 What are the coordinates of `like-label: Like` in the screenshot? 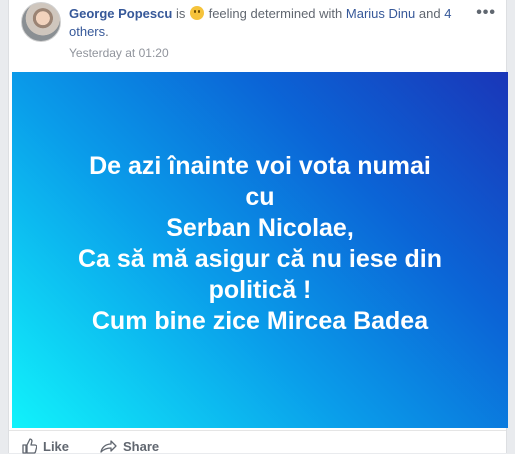 It's located at (56, 446).